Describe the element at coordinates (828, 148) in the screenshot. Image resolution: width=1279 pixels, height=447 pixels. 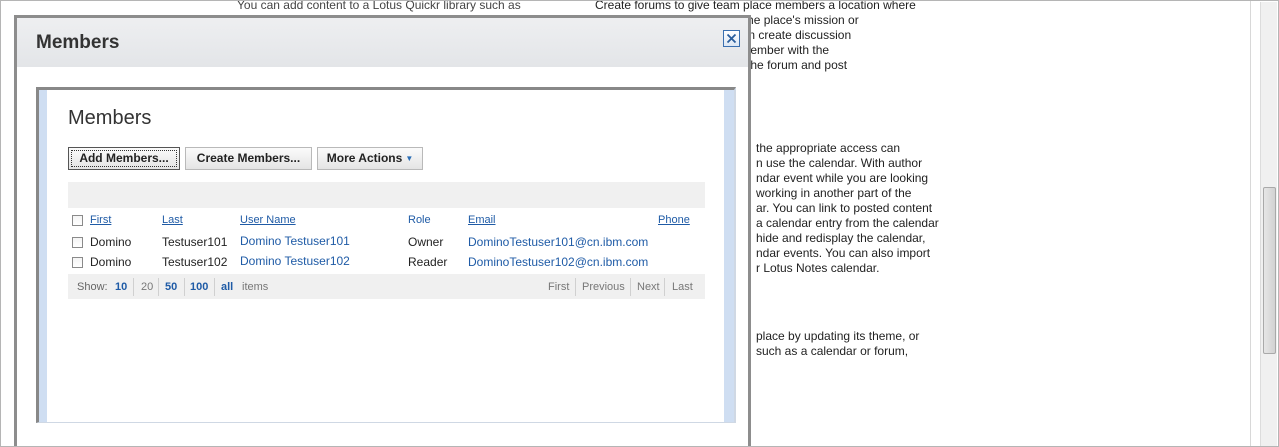
I see `background-text-line: the appropriate access can` at that location.